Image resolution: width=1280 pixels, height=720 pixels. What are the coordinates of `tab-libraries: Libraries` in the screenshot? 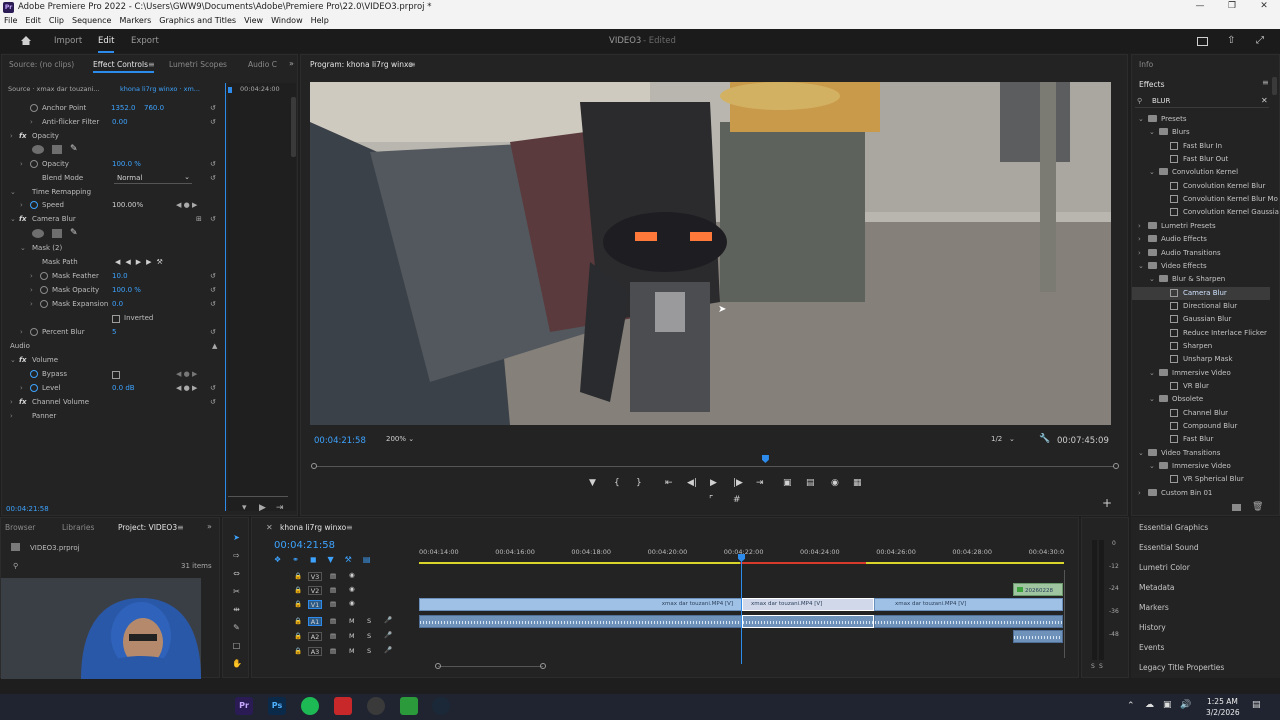 It's located at (78, 527).